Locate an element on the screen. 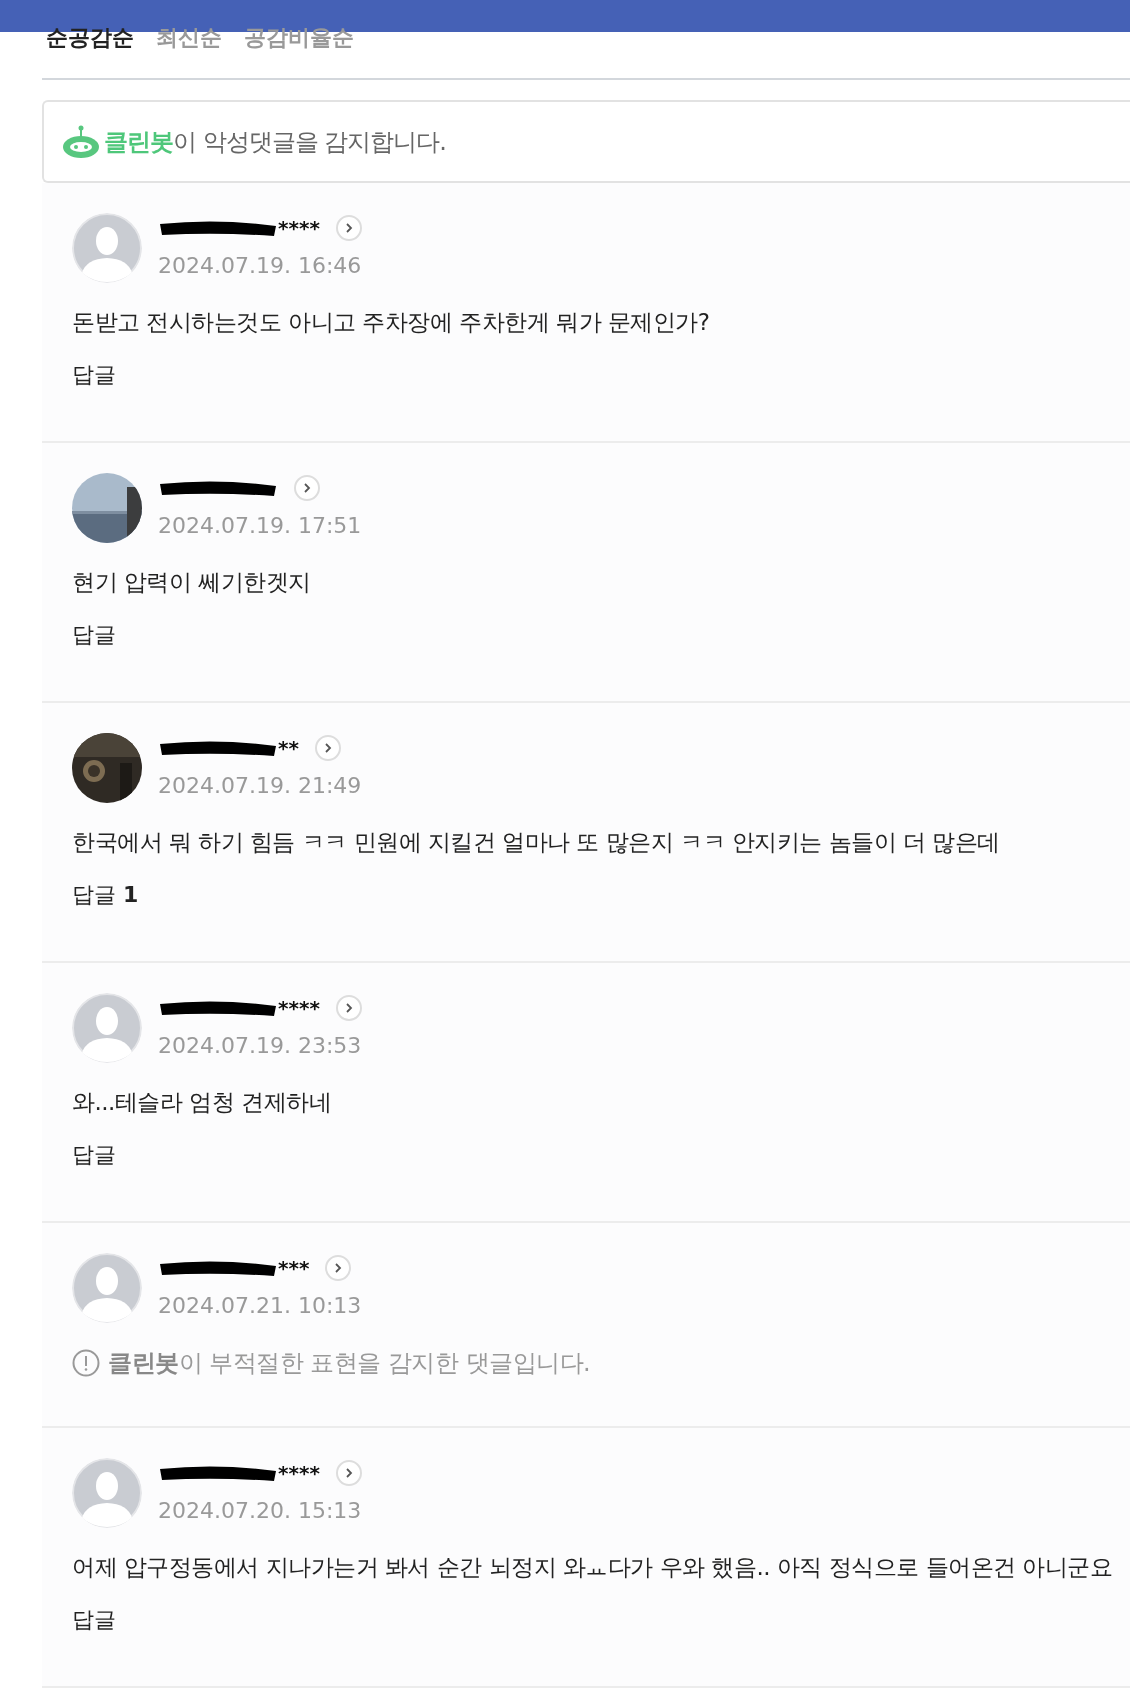  username: ** is located at coordinates (288, 747).